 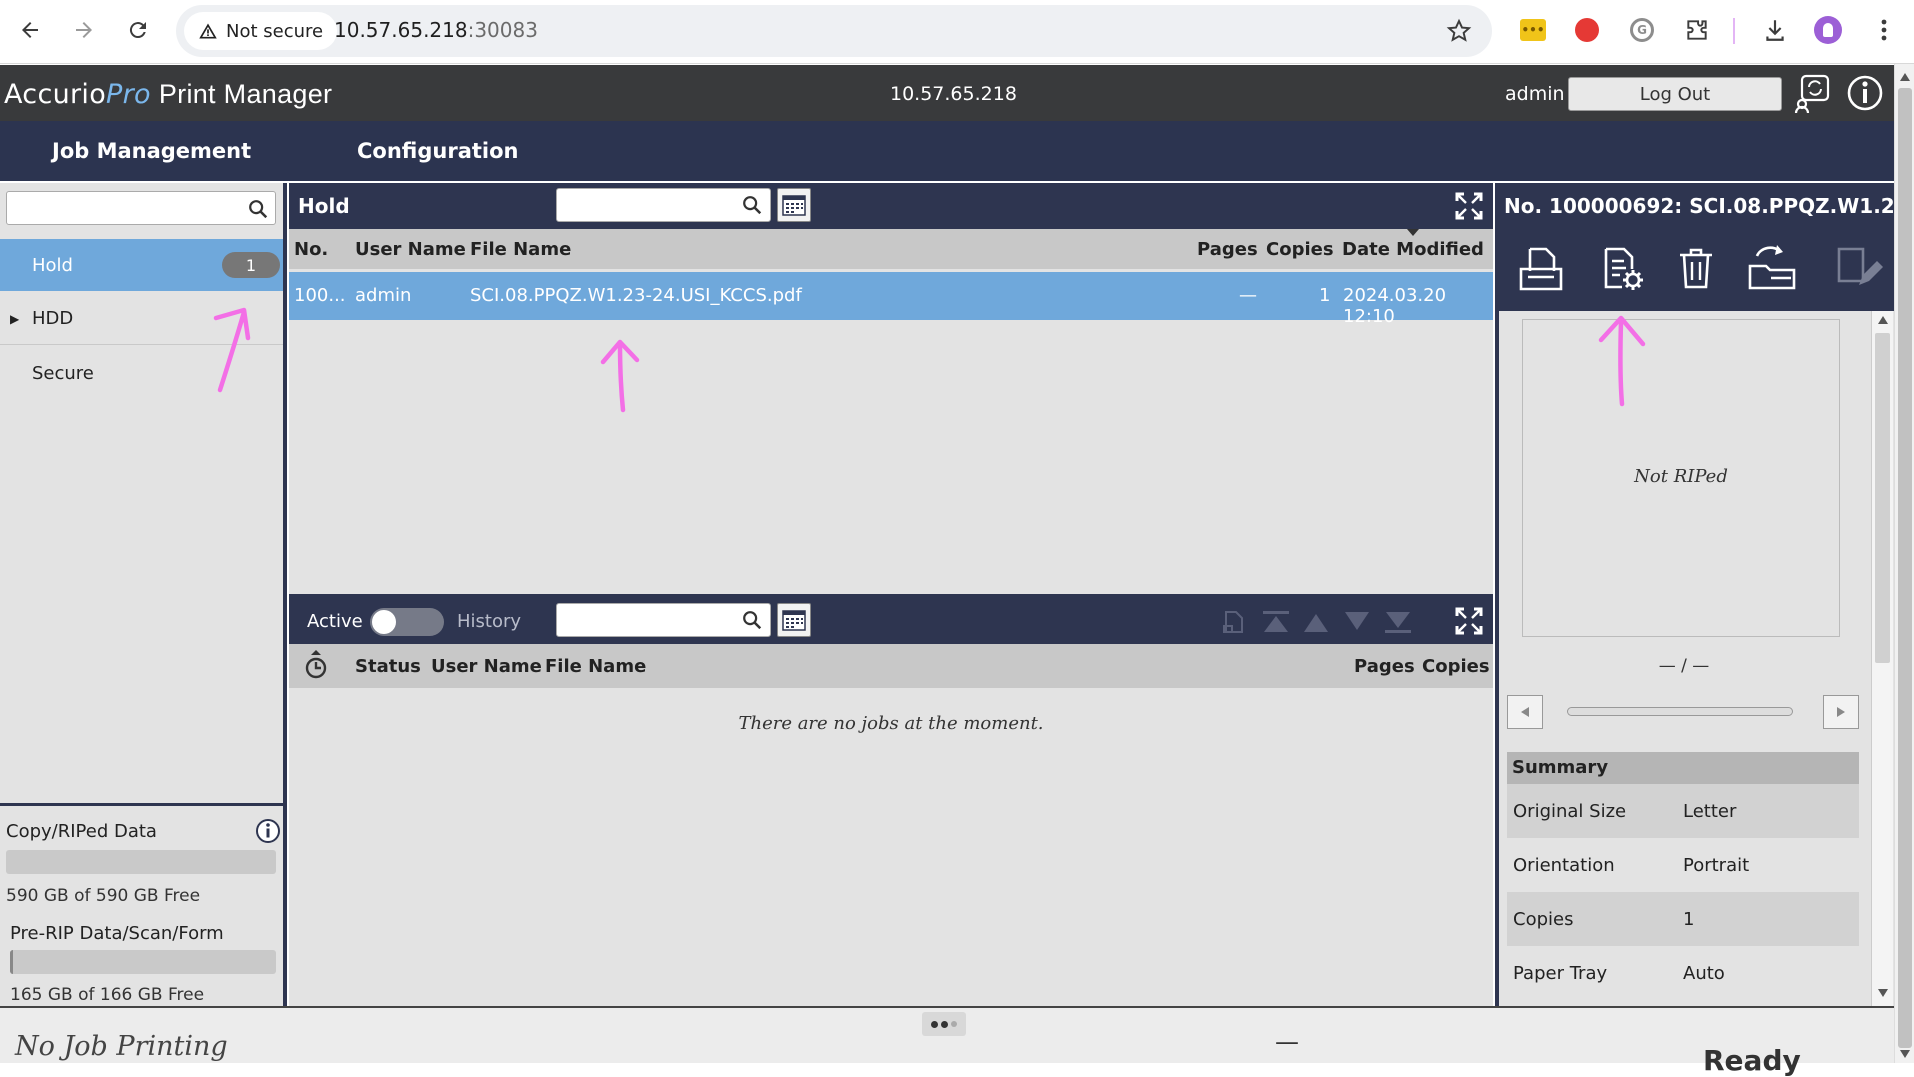 What do you see at coordinates (141, 804) in the screenshot?
I see `pane-divider` at bounding box center [141, 804].